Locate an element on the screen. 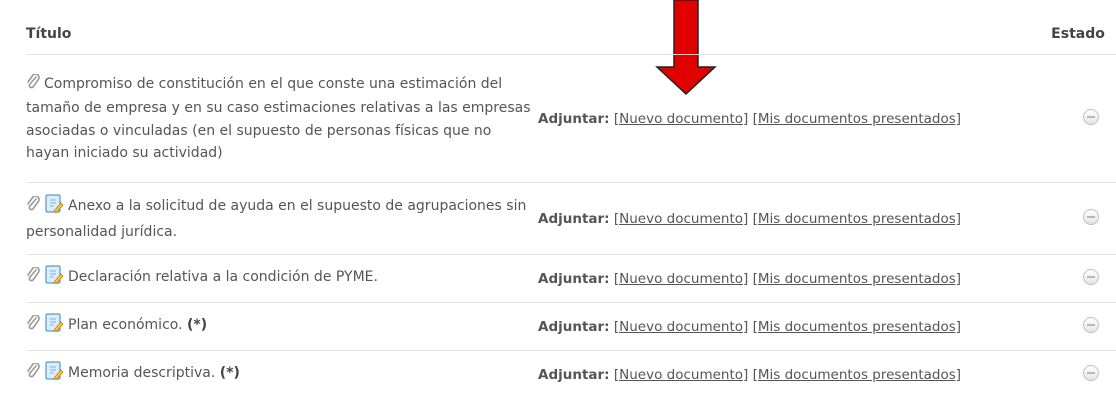 Image resolution: width=1116 pixels, height=398 pixels. document-title-cell: Plan económico. (*) is located at coordinates (279, 327).